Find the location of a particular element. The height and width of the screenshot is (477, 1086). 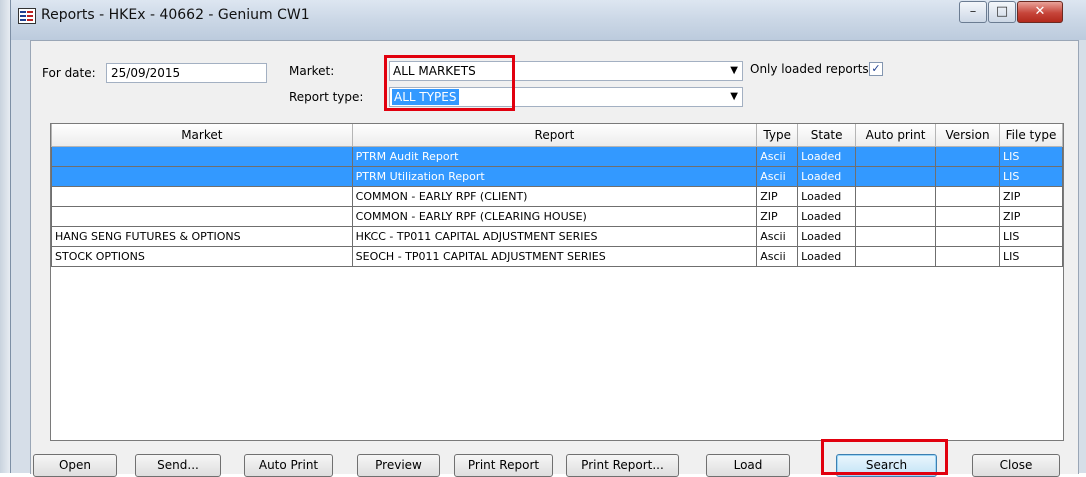

cell-market: STOCK OPTIONS is located at coordinates (202, 256).